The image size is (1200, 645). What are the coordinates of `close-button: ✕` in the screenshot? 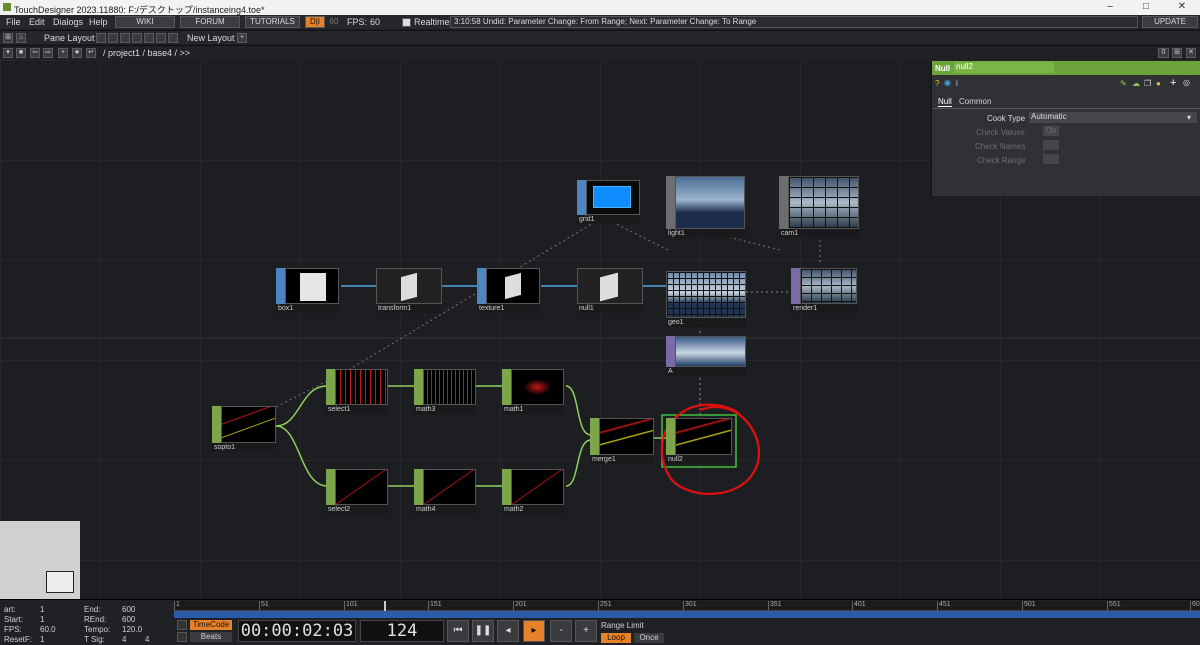 It's located at (1182, 6).